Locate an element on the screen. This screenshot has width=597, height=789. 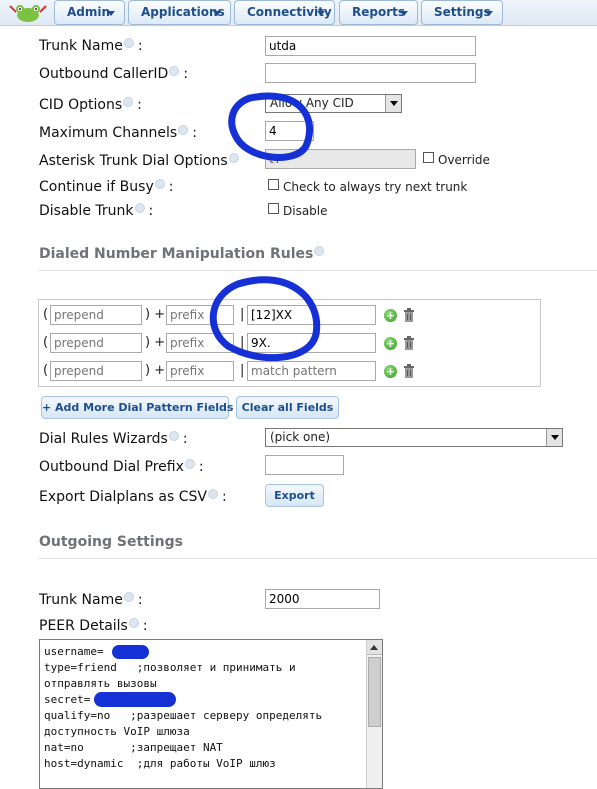
cid-options-value: Allow Any CID is located at coordinates (312, 103).